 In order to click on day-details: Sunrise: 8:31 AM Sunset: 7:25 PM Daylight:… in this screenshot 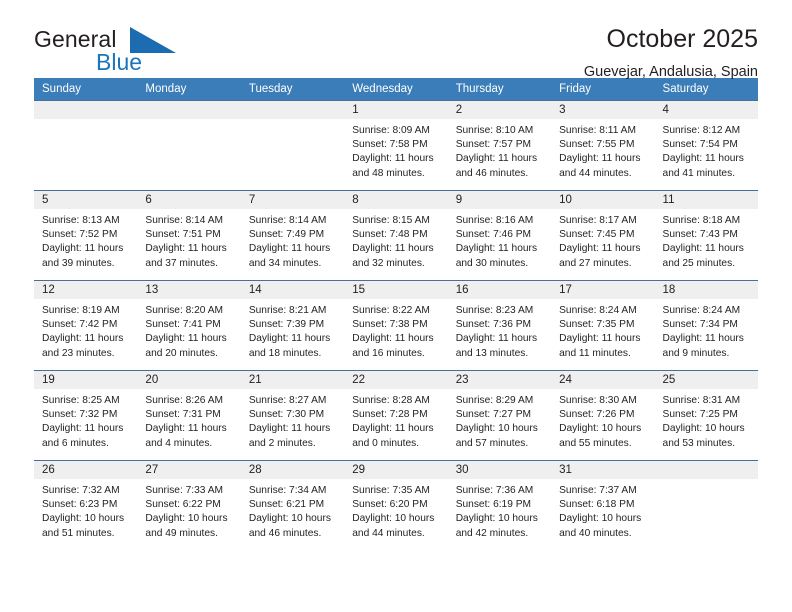, I will do `click(706, 420)`.